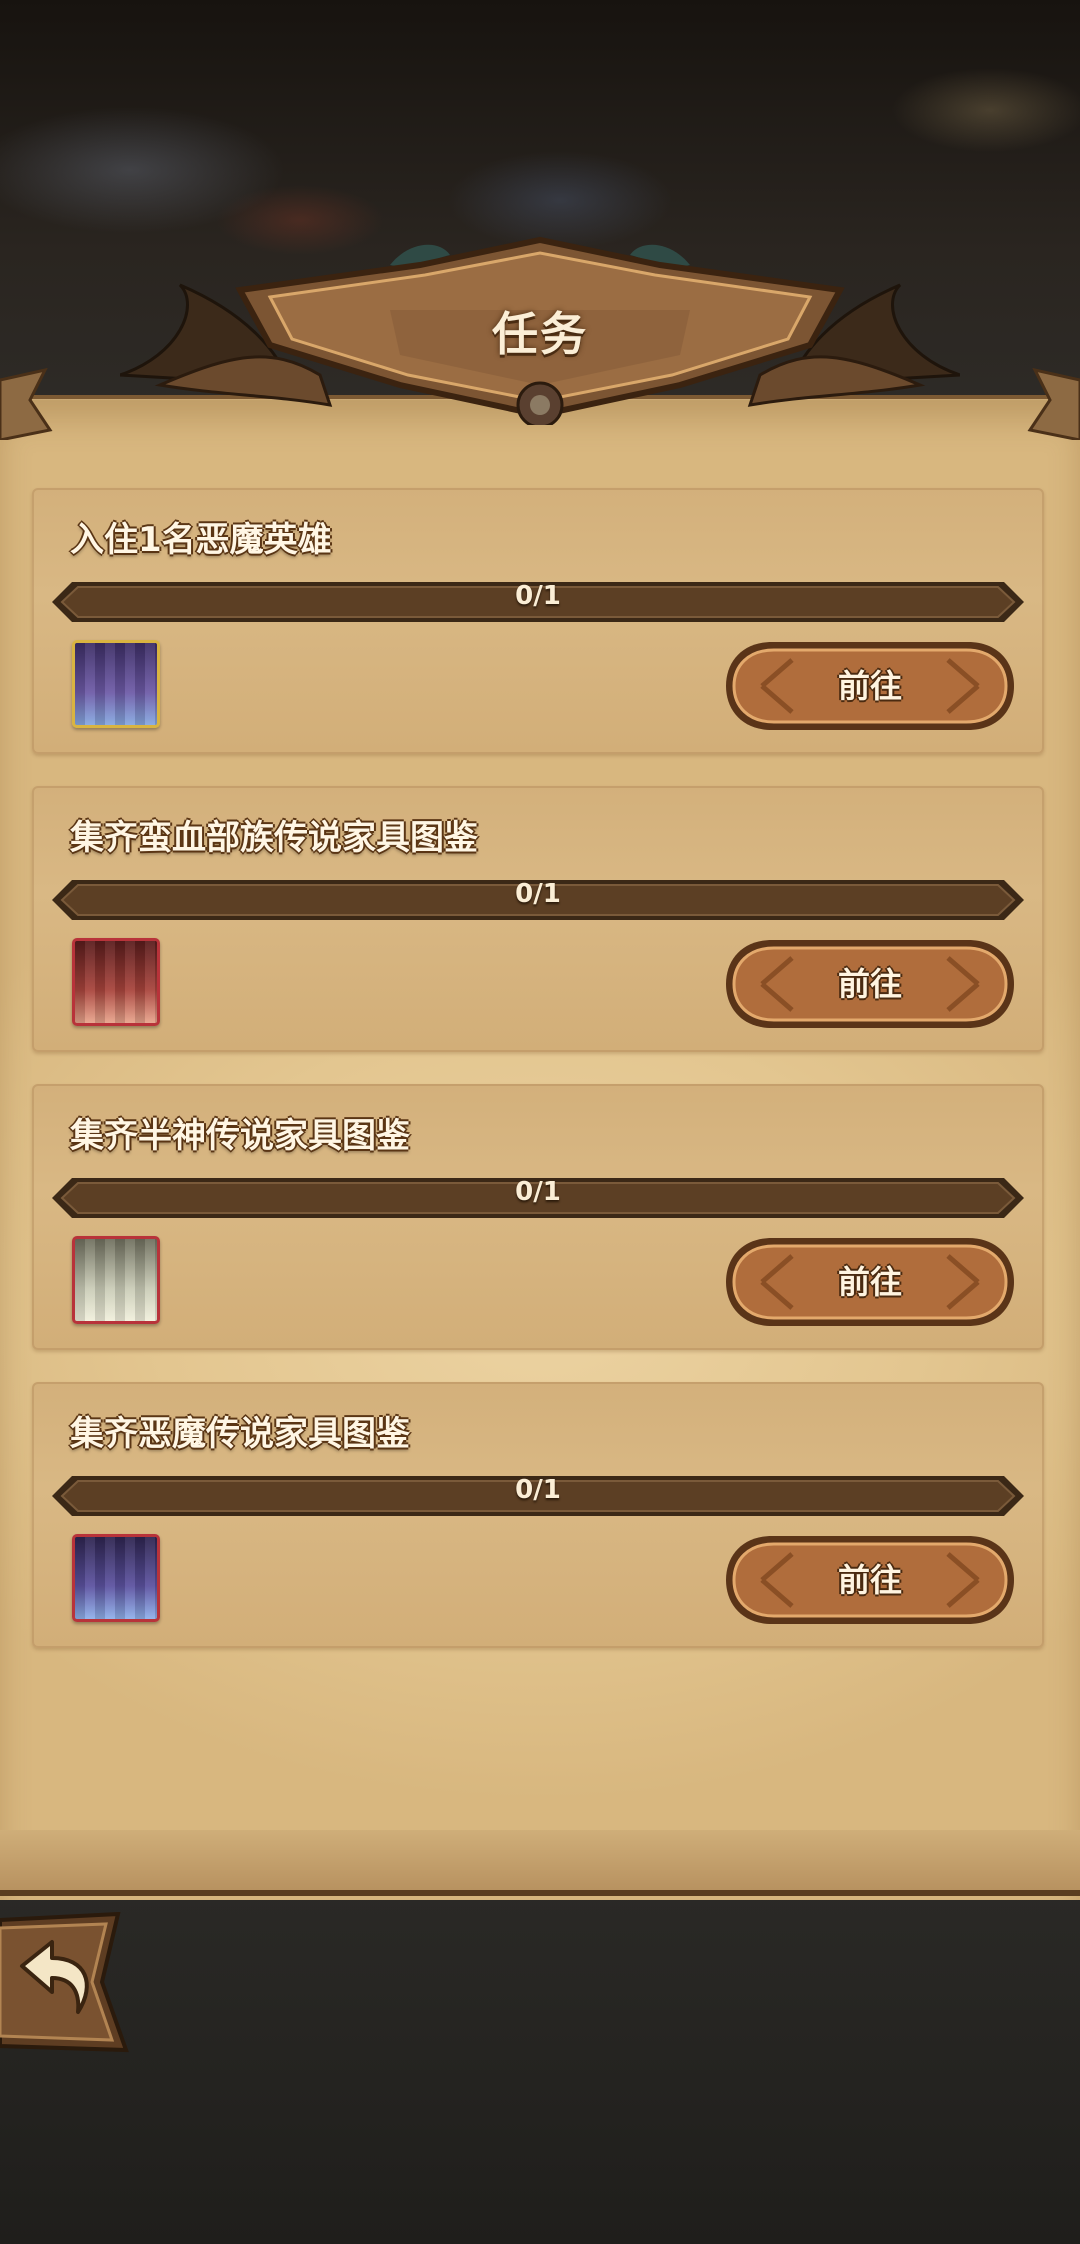 The image size is (1080, 2244). Describe the element at coordinates (538, 1217) in the screenshot. I see `task-card: 集齐半神传说家具图鉴 0/1 前往` at that location.